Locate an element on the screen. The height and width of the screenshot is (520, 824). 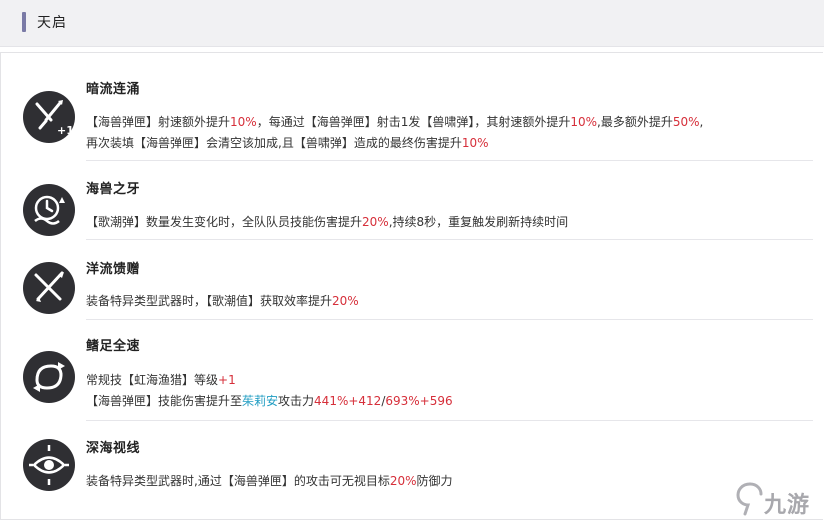
description-text: 再次装填【海兽弹匣】会清空该加成,且【兽啸弹】造成的最终伤害提升 is located at coordinates (274, 143).